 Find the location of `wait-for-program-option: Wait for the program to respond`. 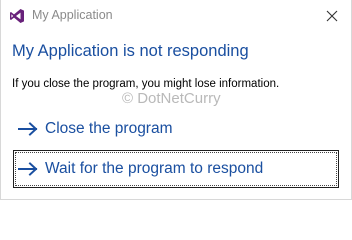

wait-for-program-option: Wait for the program to respond is located at coordinates (176, 169).